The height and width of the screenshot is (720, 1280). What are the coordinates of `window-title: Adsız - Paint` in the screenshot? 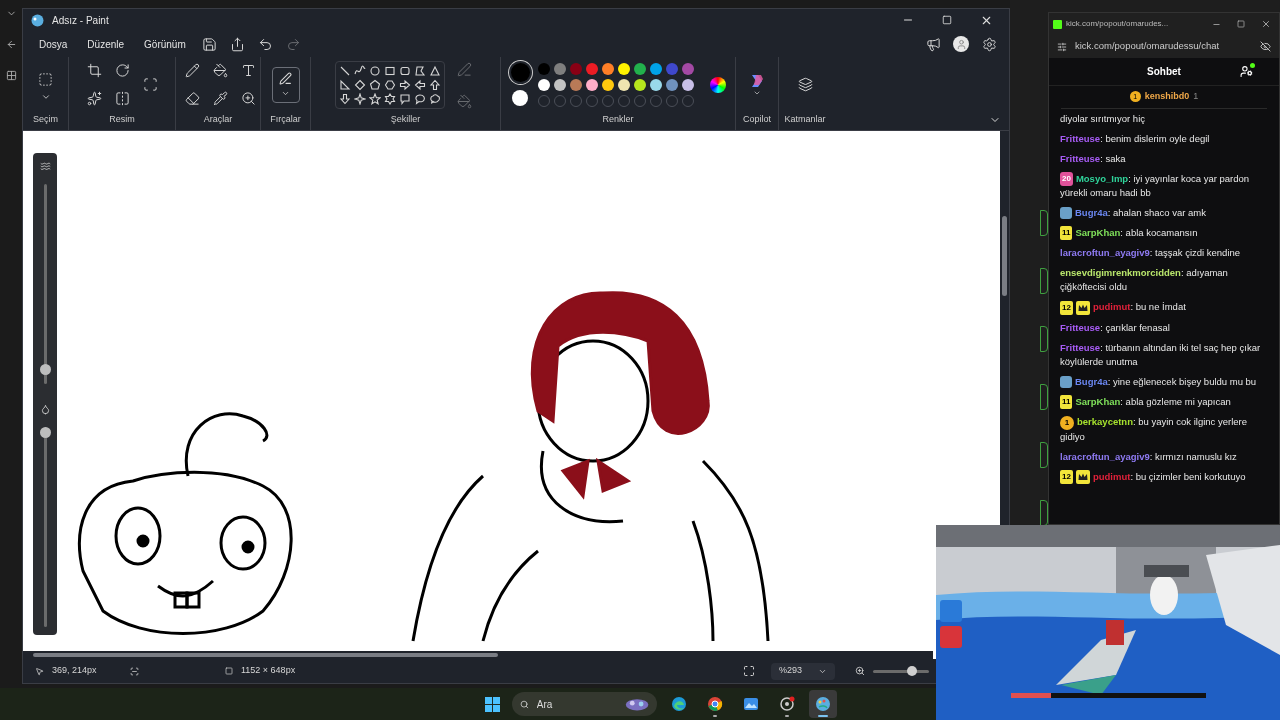 It's located at (80, 20).